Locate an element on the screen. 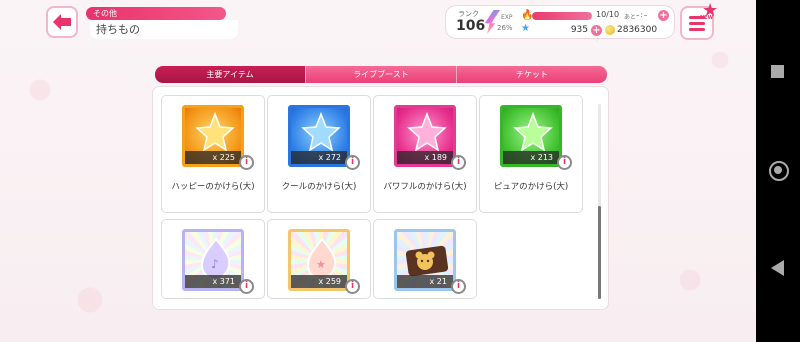  item-quantity: x 259 is located at coordinates (319, 281).